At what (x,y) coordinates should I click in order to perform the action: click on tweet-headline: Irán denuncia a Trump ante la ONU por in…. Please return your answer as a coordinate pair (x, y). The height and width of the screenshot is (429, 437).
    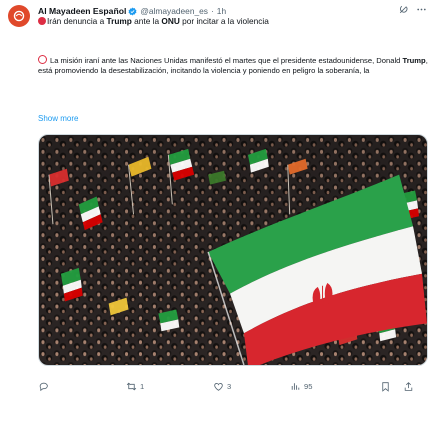
    Looking at the image, I should click on (232, 21).